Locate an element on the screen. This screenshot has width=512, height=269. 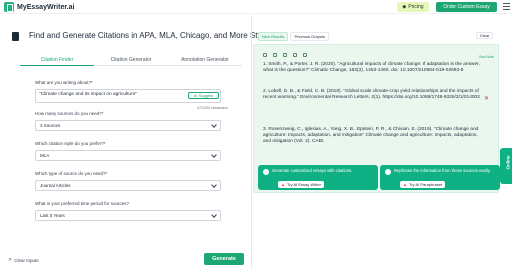
try-ai-essay-writer-button: ▲ Try AI Essay Writer is located at coordinates (301, 184).